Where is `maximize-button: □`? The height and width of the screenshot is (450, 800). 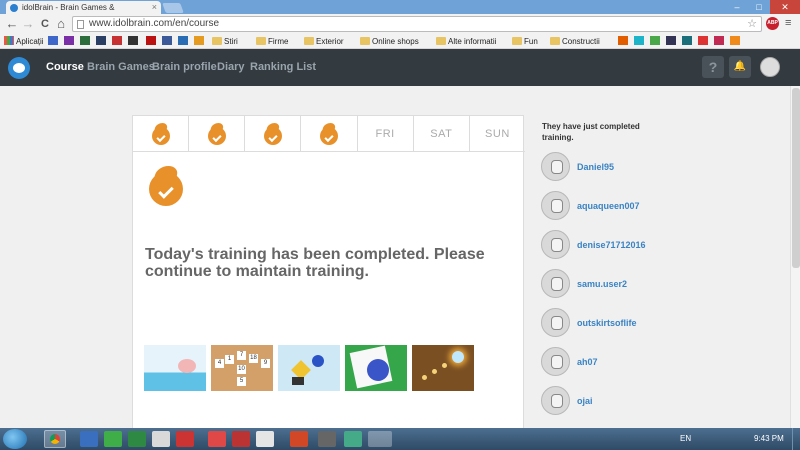
maximize-button: □ is located at coordinates (759, 7).